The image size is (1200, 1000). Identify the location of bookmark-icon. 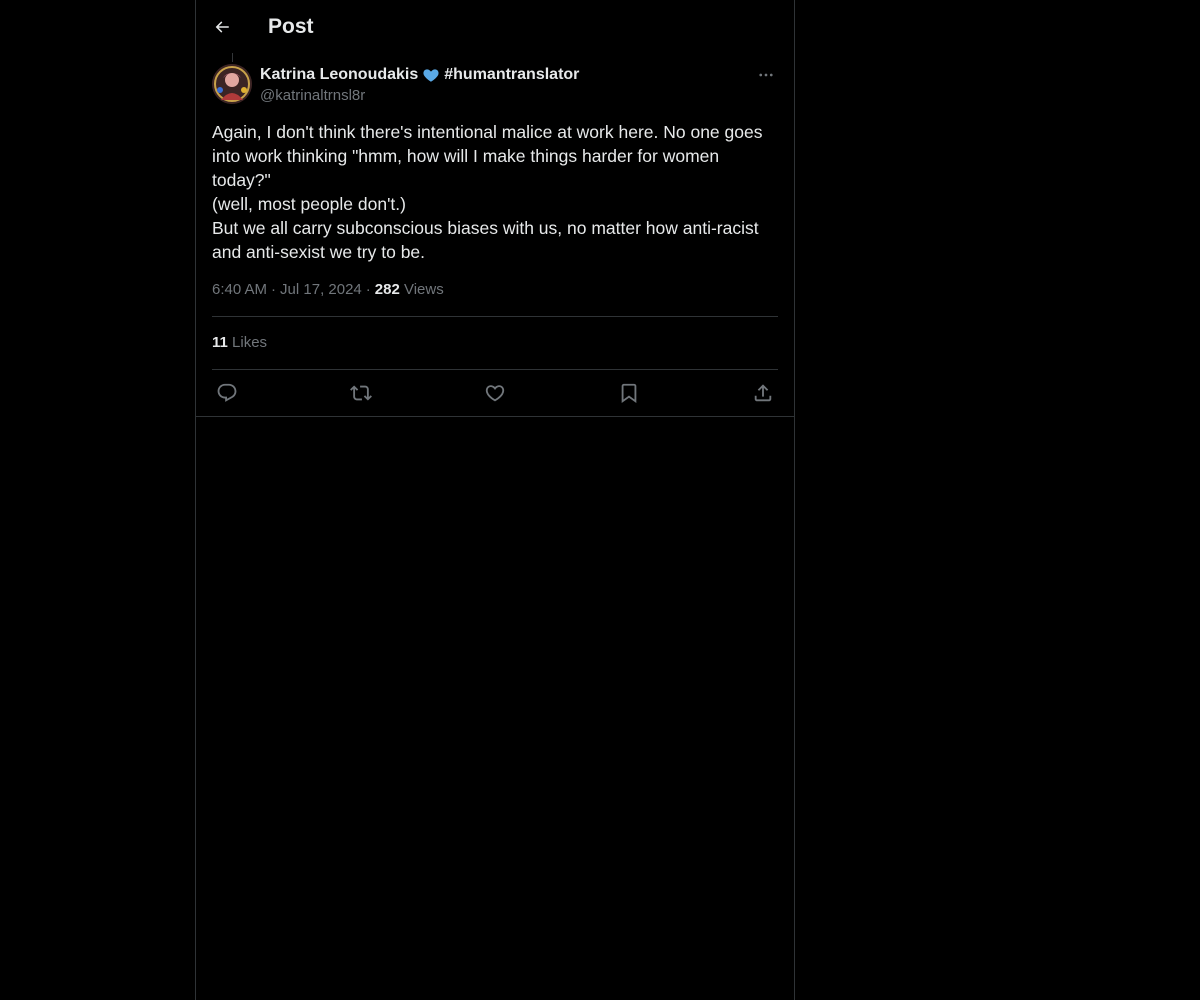
(629, 393).